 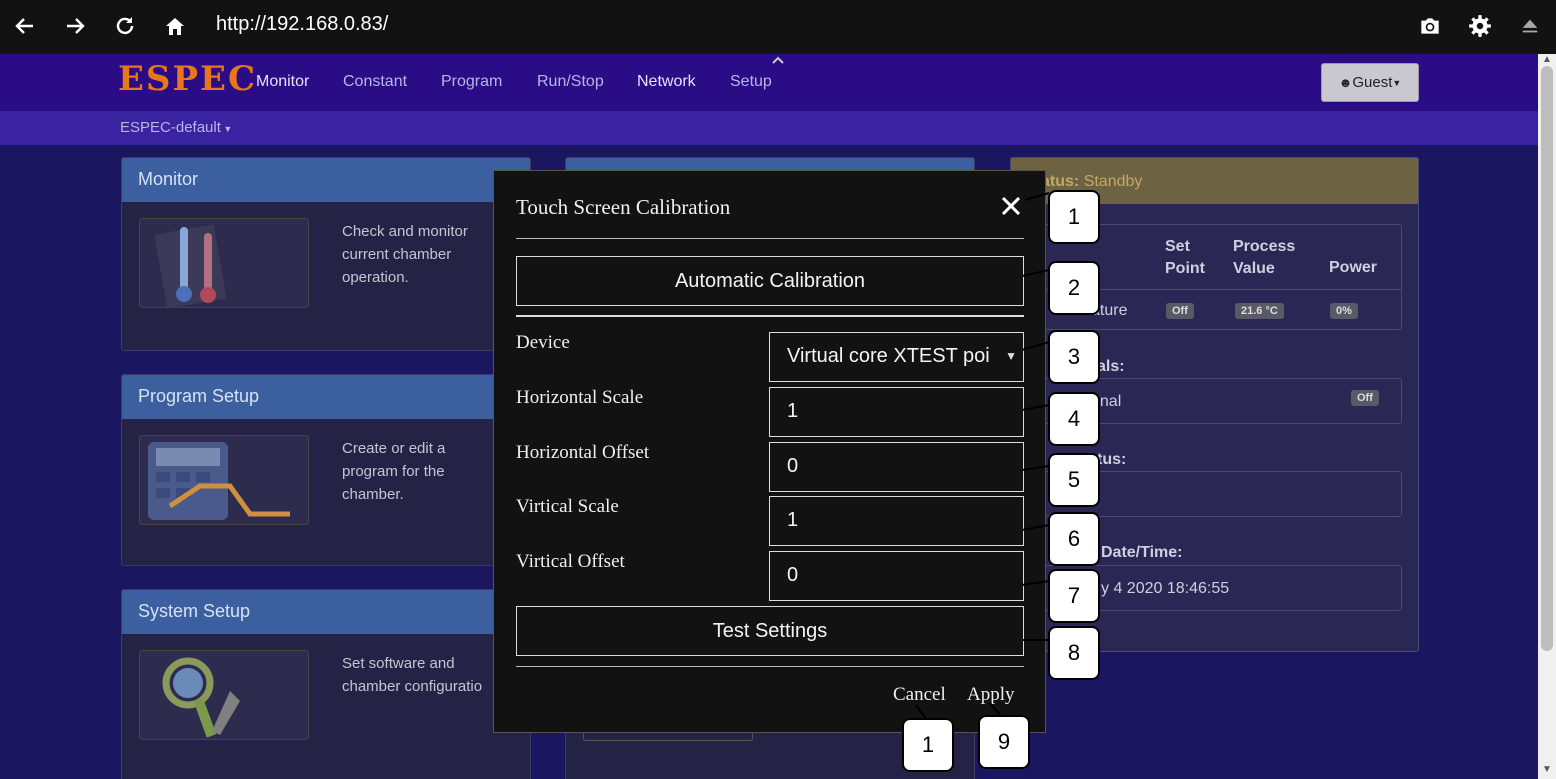 I want to click on scroll-up-icon: ▲, so click(x=1547, y=59).